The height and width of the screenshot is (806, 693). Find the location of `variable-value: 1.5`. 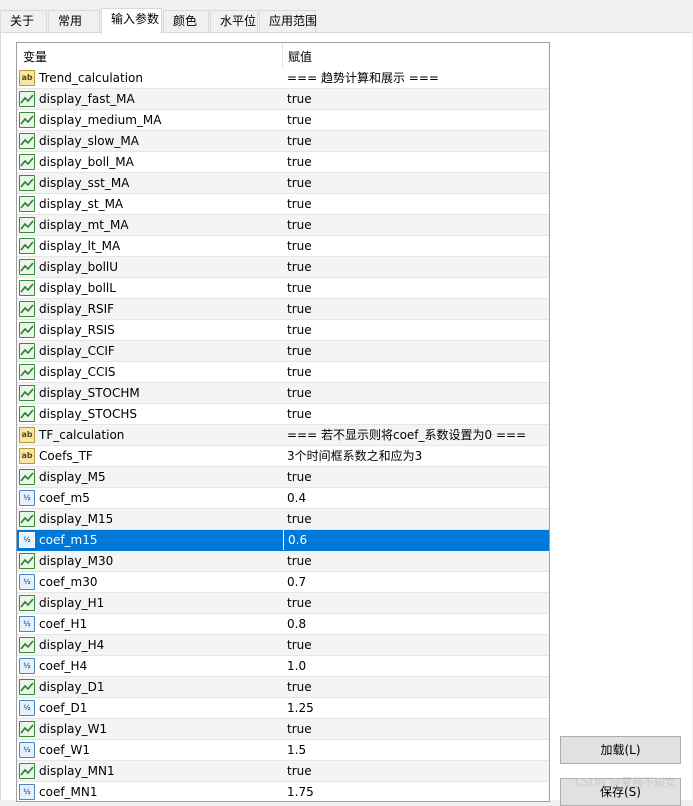

variable-value: 1.5 is located at coordinates (416, 750).